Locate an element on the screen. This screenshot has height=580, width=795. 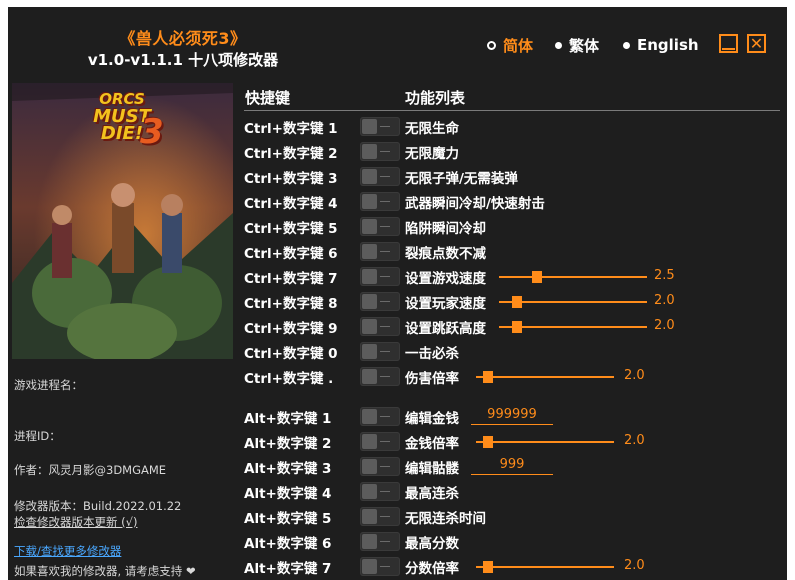
close-button: ✕ is located at coordinates (756, 43).